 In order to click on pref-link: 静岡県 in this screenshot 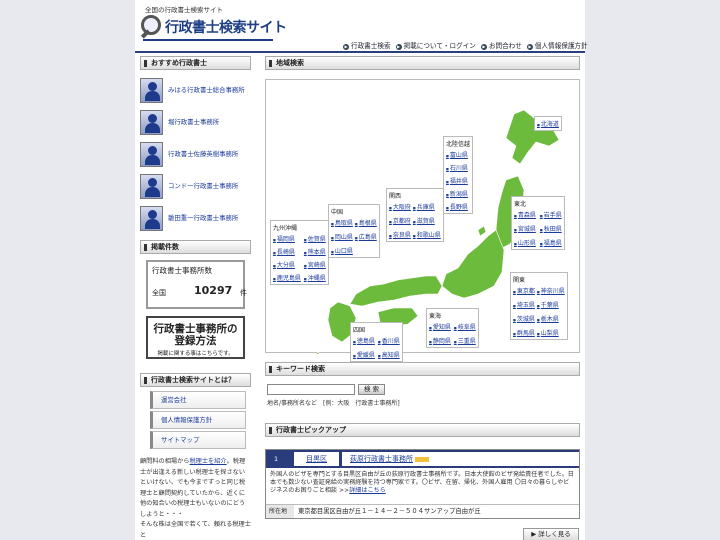, I will do `click(440, 340)`.